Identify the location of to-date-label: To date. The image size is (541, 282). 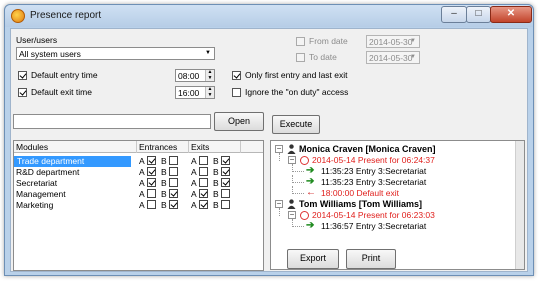
(323, 57).